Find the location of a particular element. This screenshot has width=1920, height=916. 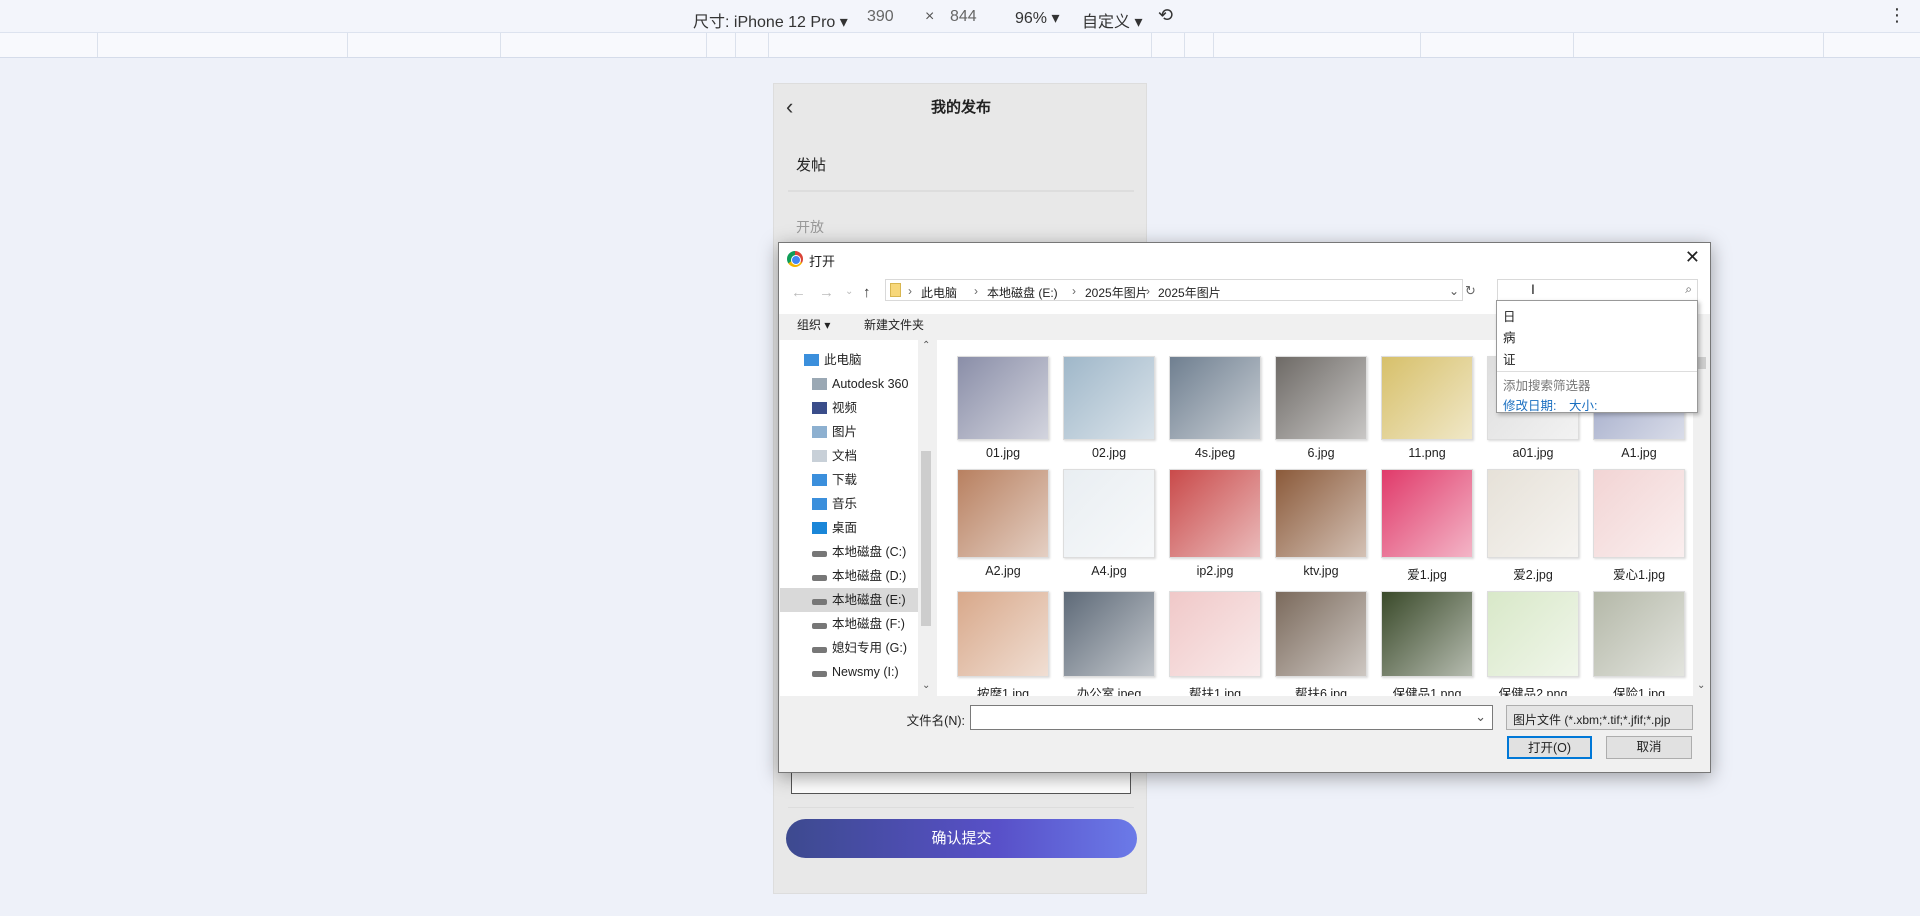

file-item: 帮扶1.jpg is located at coordinates (1215, 643).